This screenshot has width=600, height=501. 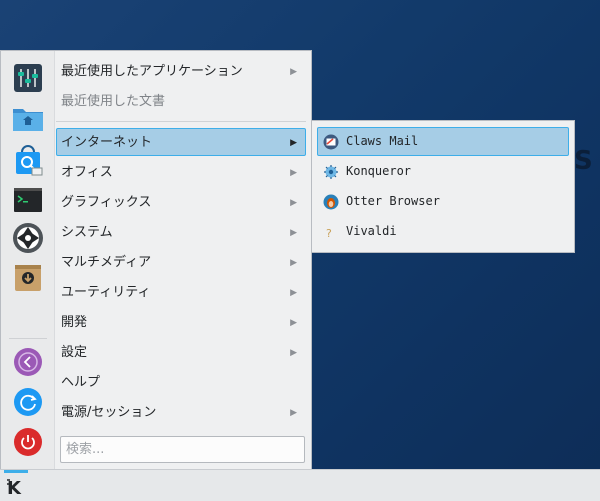 I want to click on refresh-icon, so click(x=28, y=402).